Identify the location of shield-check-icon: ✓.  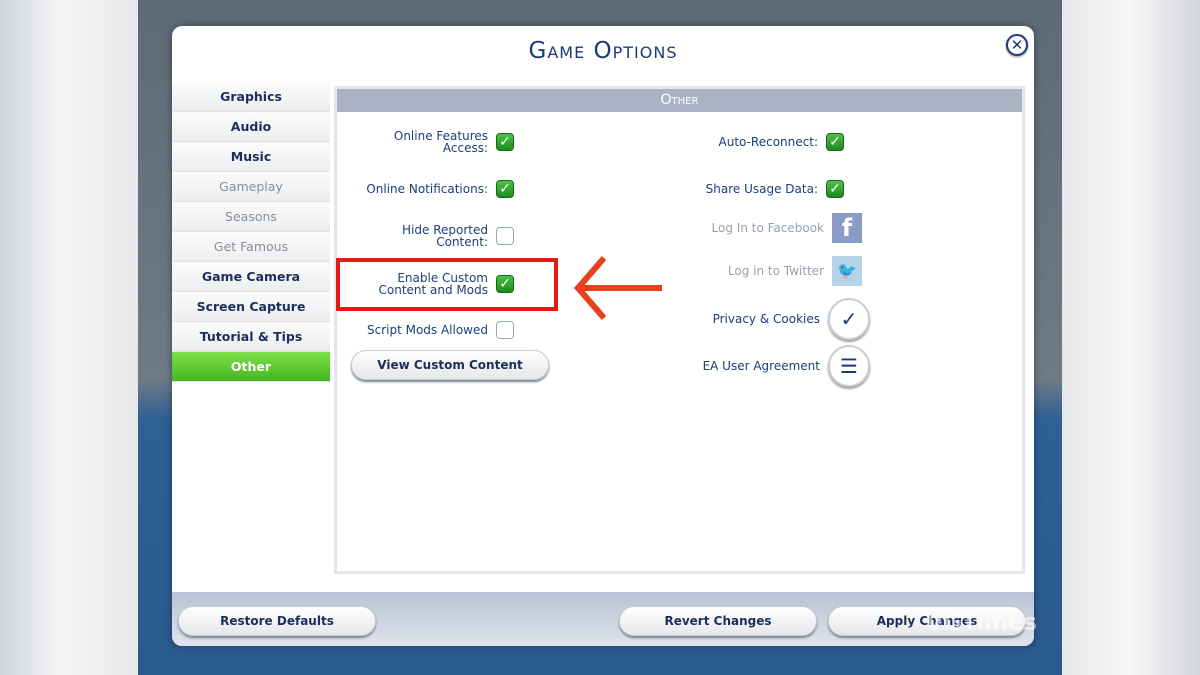
(849, 319).